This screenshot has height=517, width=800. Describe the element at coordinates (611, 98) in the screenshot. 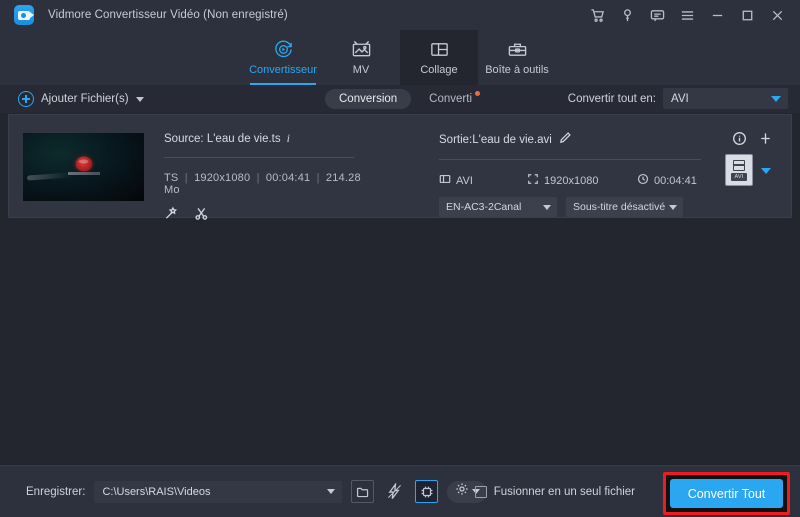

I see `convert-all-label: Convertir tout en:` at that location.